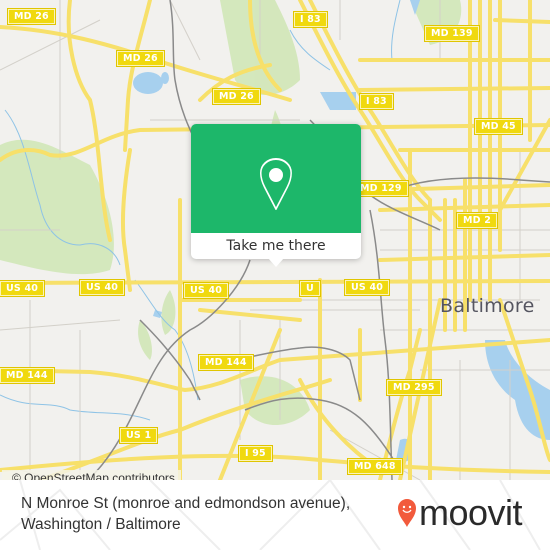 Image resolution: width=550 pixels, height=550 pixels. What do you see at coordinates (139, 435) in the screenshot?
I see `route-shield: US 1` at bounding box center [139, 435].